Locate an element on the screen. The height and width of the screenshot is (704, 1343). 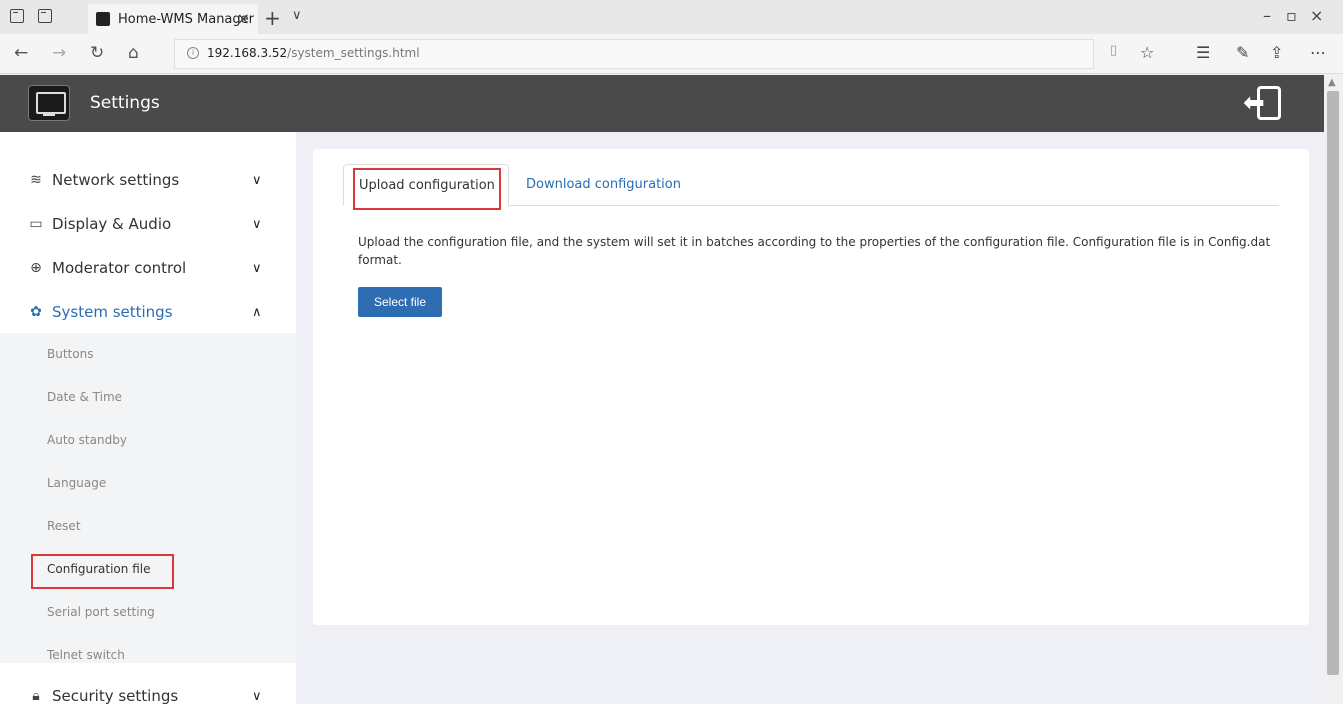
sidebar-item-network: ≋ Network settings ∨ is located at coordinates (148, 180).